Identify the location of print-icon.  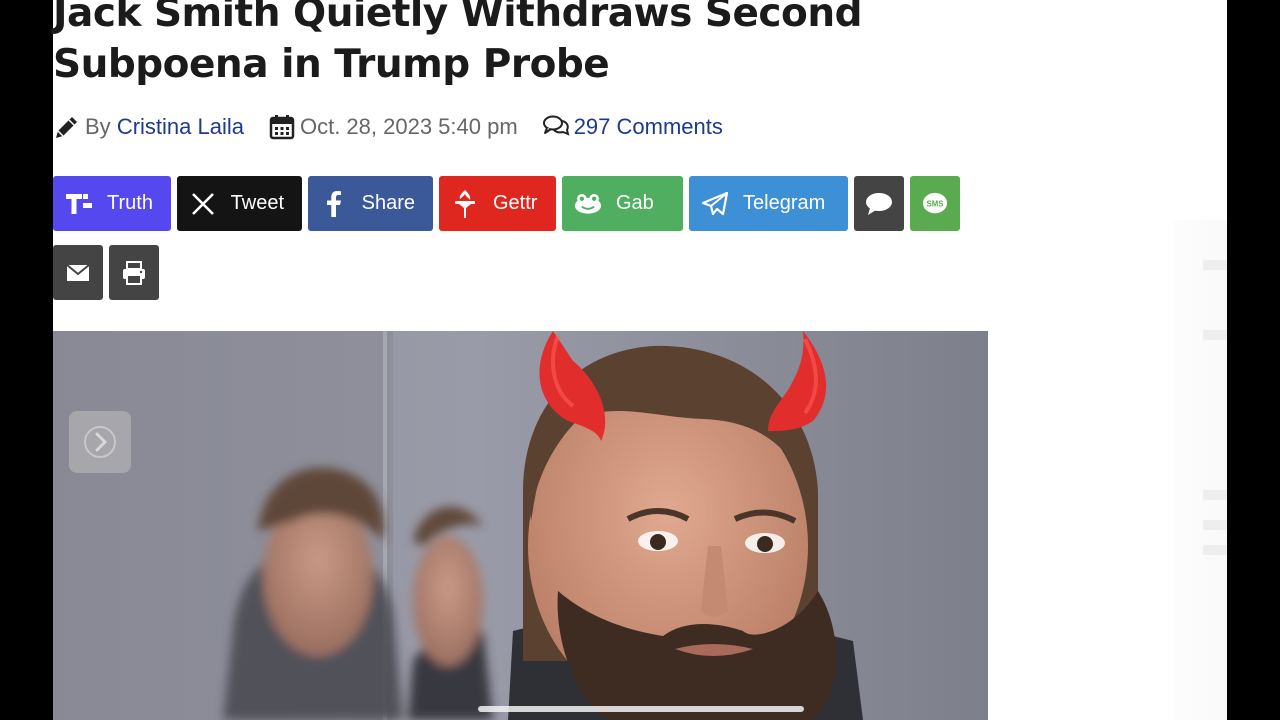
(134, 273).